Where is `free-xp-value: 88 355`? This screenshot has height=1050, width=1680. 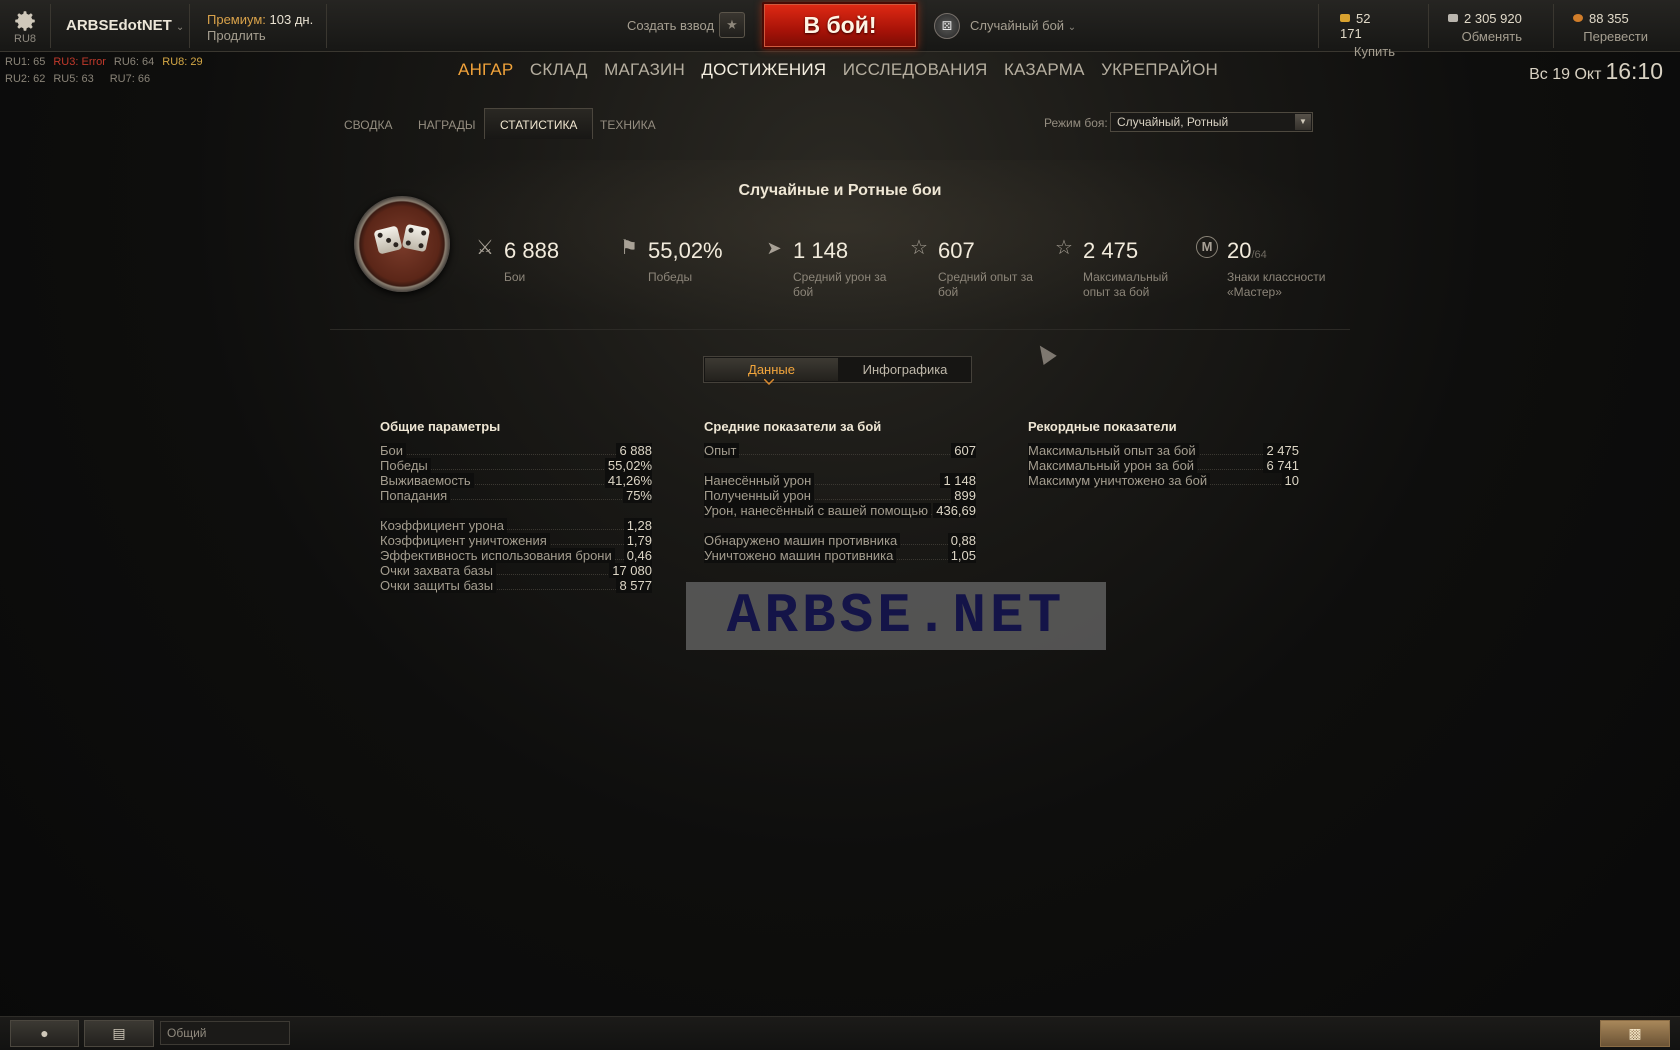
free-xp-value: 88 355 is located at coordinates (1609, 18).